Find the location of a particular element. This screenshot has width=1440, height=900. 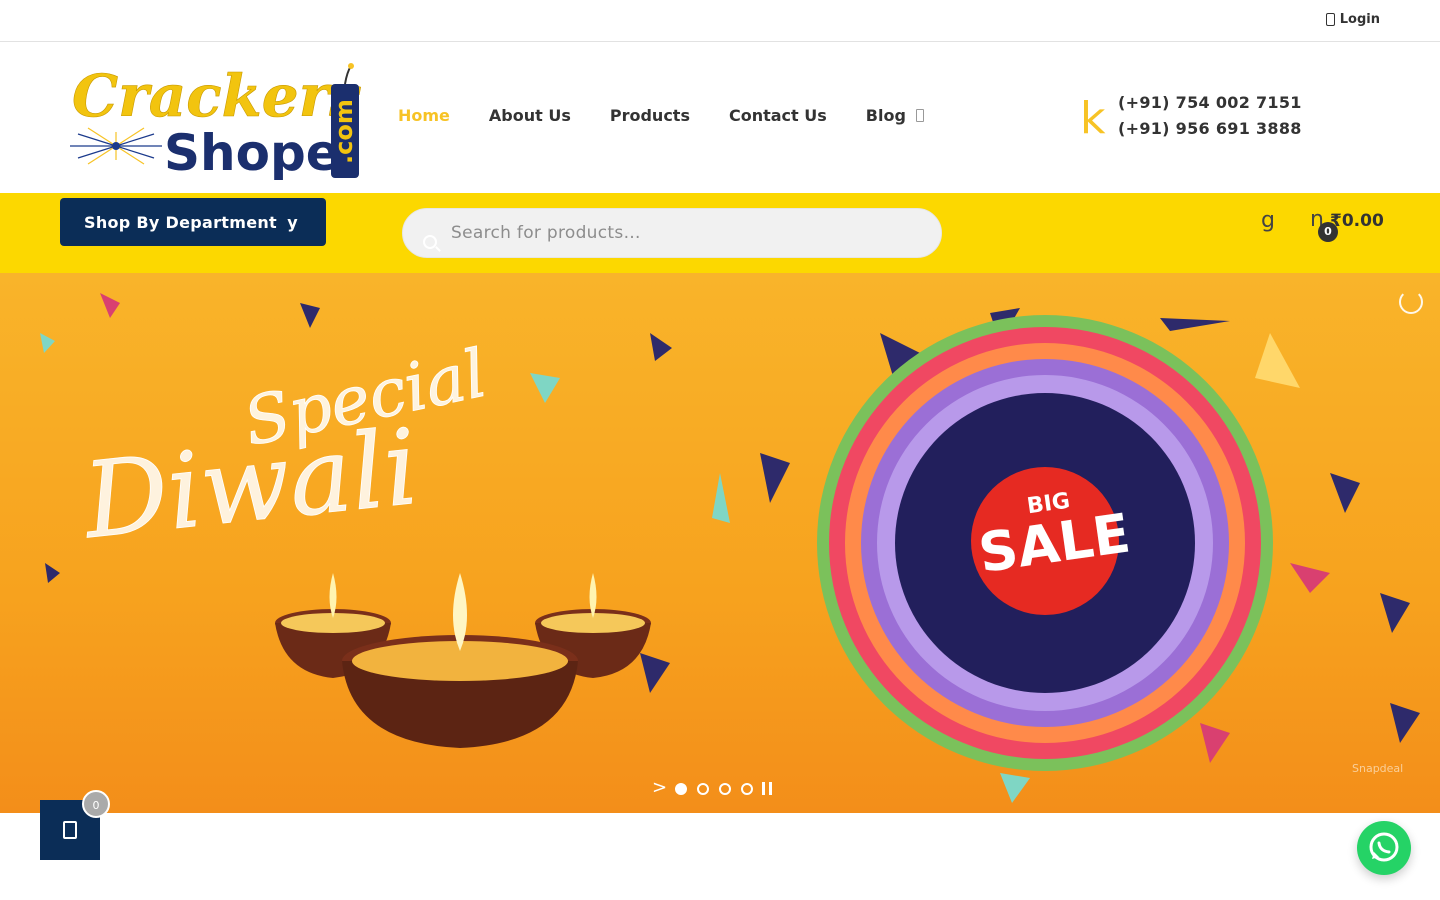

contact-phones: (+91) 754 002 7151 (+91) 956 691 3888 is located at coordinates (1210, 116).